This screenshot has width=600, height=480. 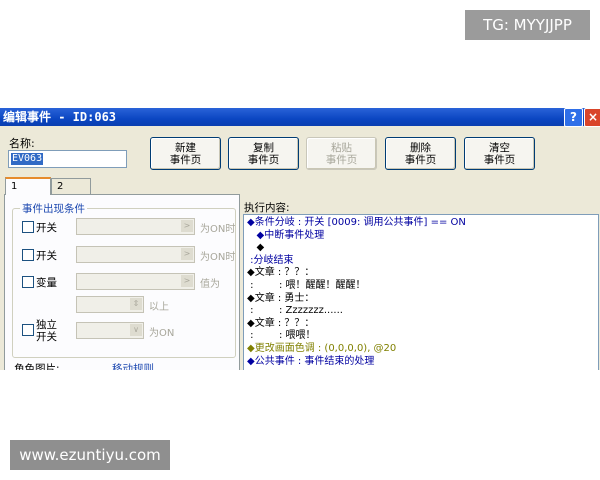 I want to click on help-icon: ?, so click(x=573, y=117).